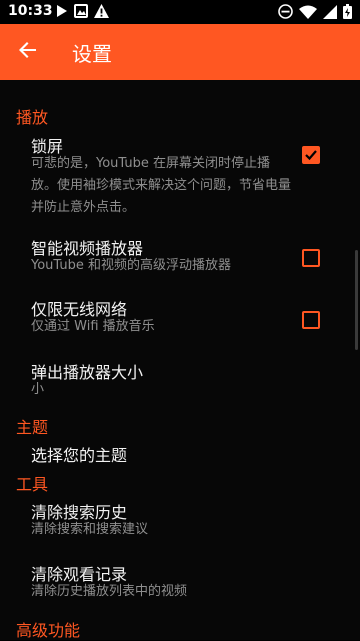 This screenshot has height=641, width=360. Describe the element at coordinates (93, 326) in the screenshot. I see `setting-wifi-only-desc: 仅通过 Wifi 播放音乐` at that location.